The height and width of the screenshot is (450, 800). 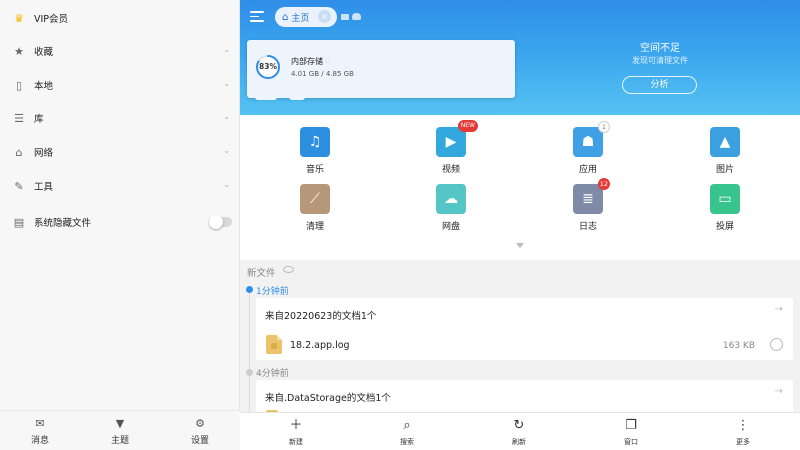 What do you see at coordinates (274, 344) in the screenshot?
I see `file-icon` at bounding box center [274, 344].